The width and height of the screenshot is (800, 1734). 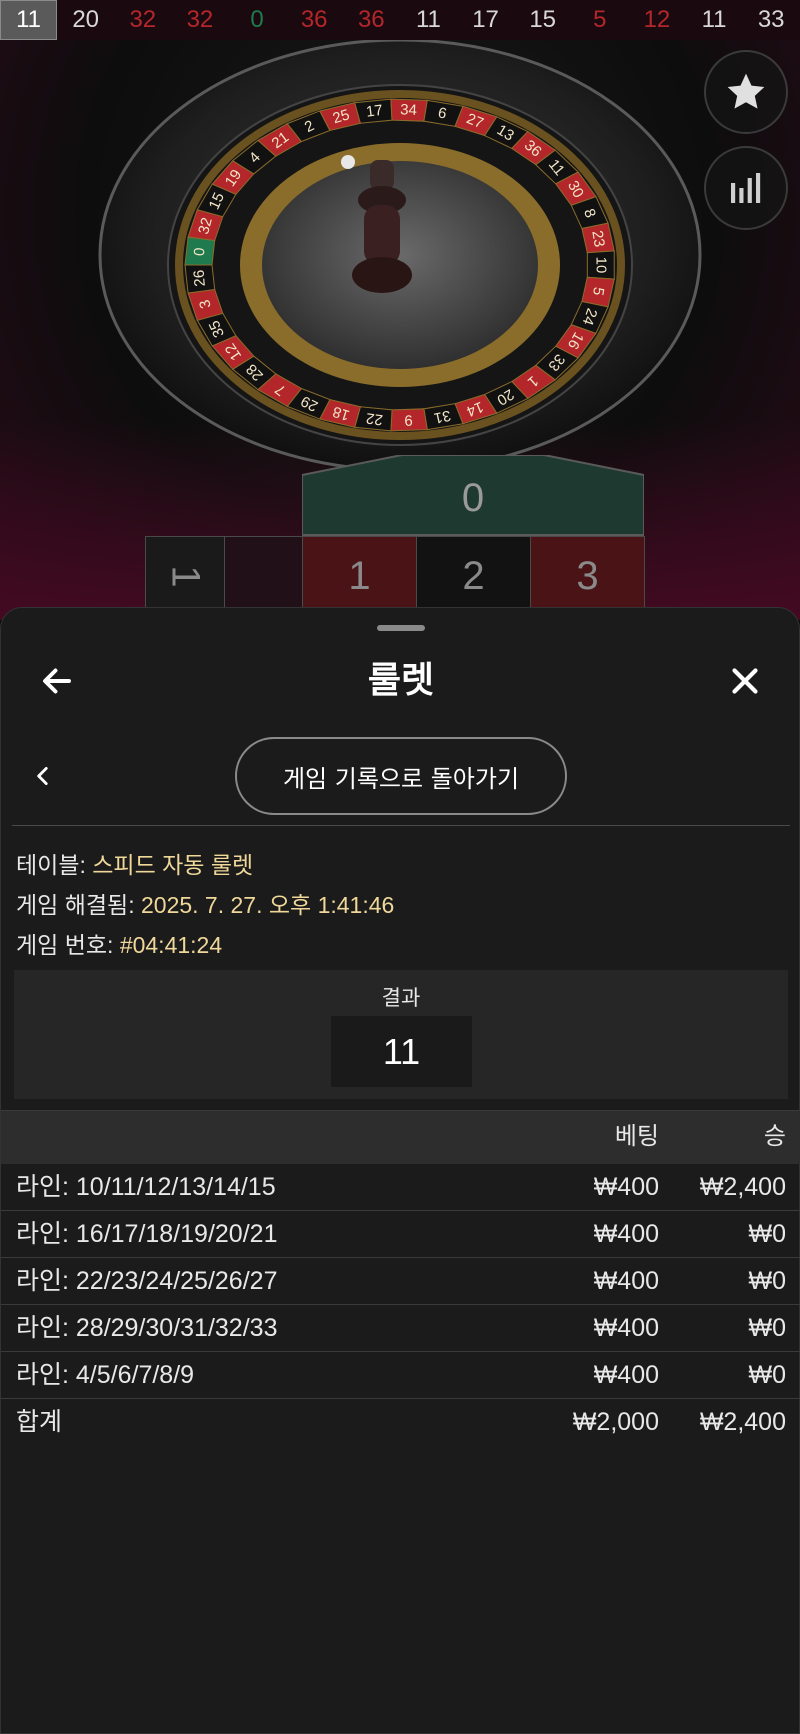 What do you see at coordinates (657, 19) in the screenshot?
I see `history-item: 12` at bounding box center [657, 19].